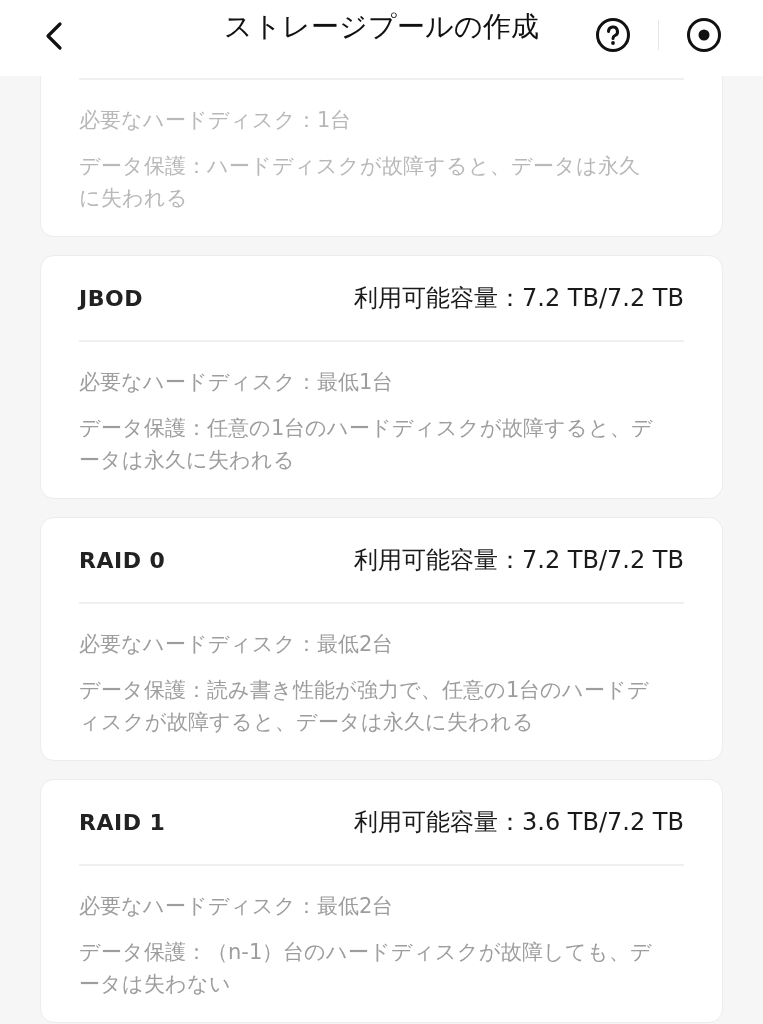  Describe the element at coordinates (519, 822) in the screenshot. I see `capacity-label: 利用可能容量：3.6 TB/7.2 TB` at that location.